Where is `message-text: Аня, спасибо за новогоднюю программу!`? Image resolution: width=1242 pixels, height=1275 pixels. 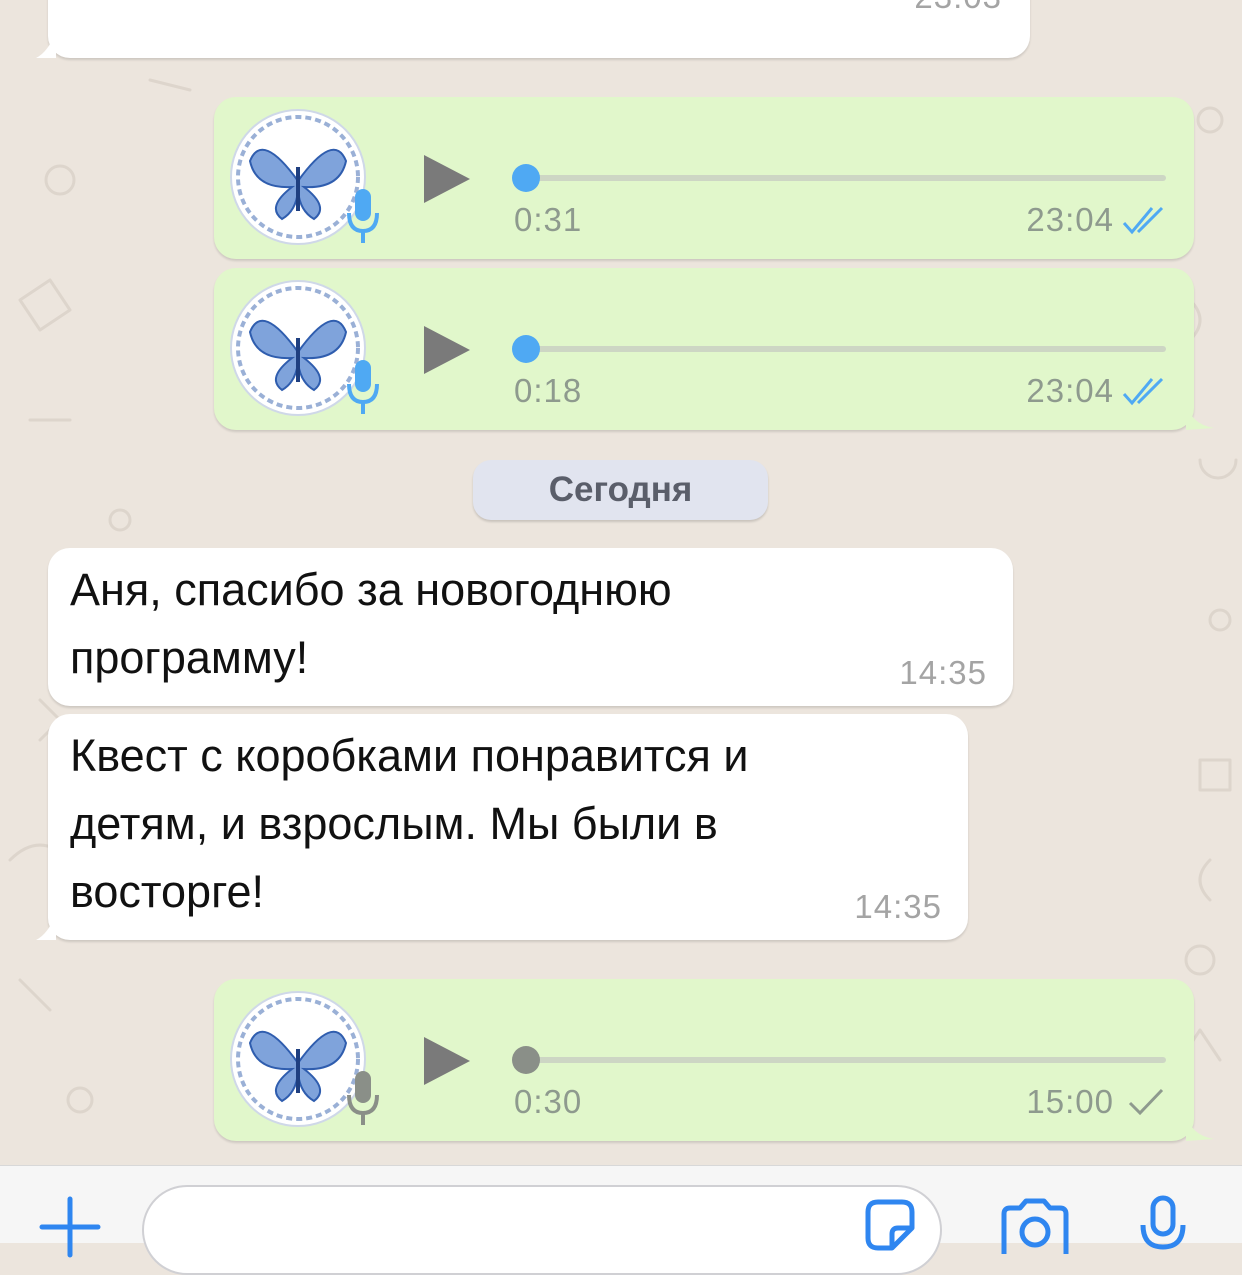 message-text: Аня, спасибо за новогоднюю программу! is located at coordinates (371, 623).